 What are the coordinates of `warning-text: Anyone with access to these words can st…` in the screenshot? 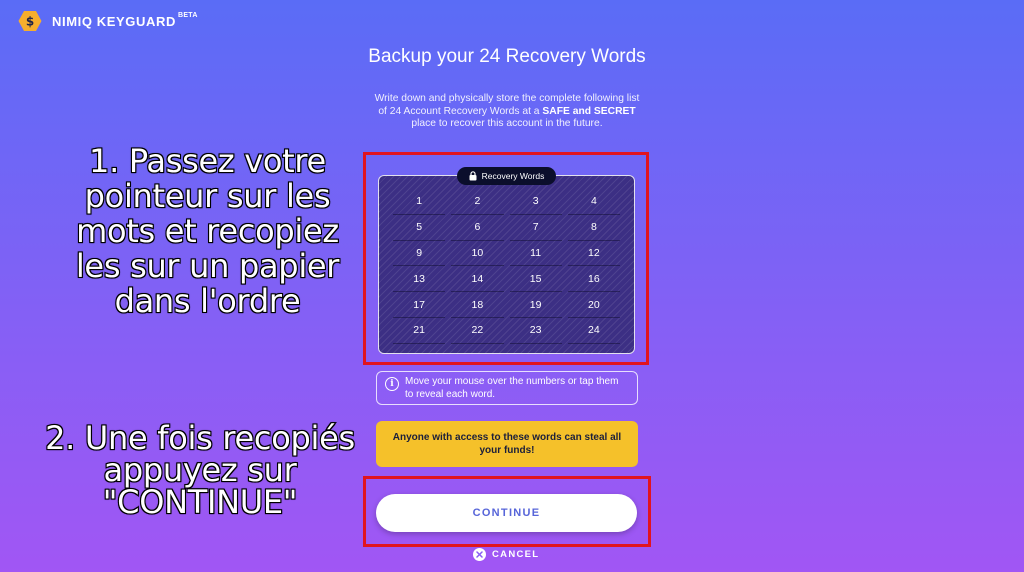 It's located at (507, 444).